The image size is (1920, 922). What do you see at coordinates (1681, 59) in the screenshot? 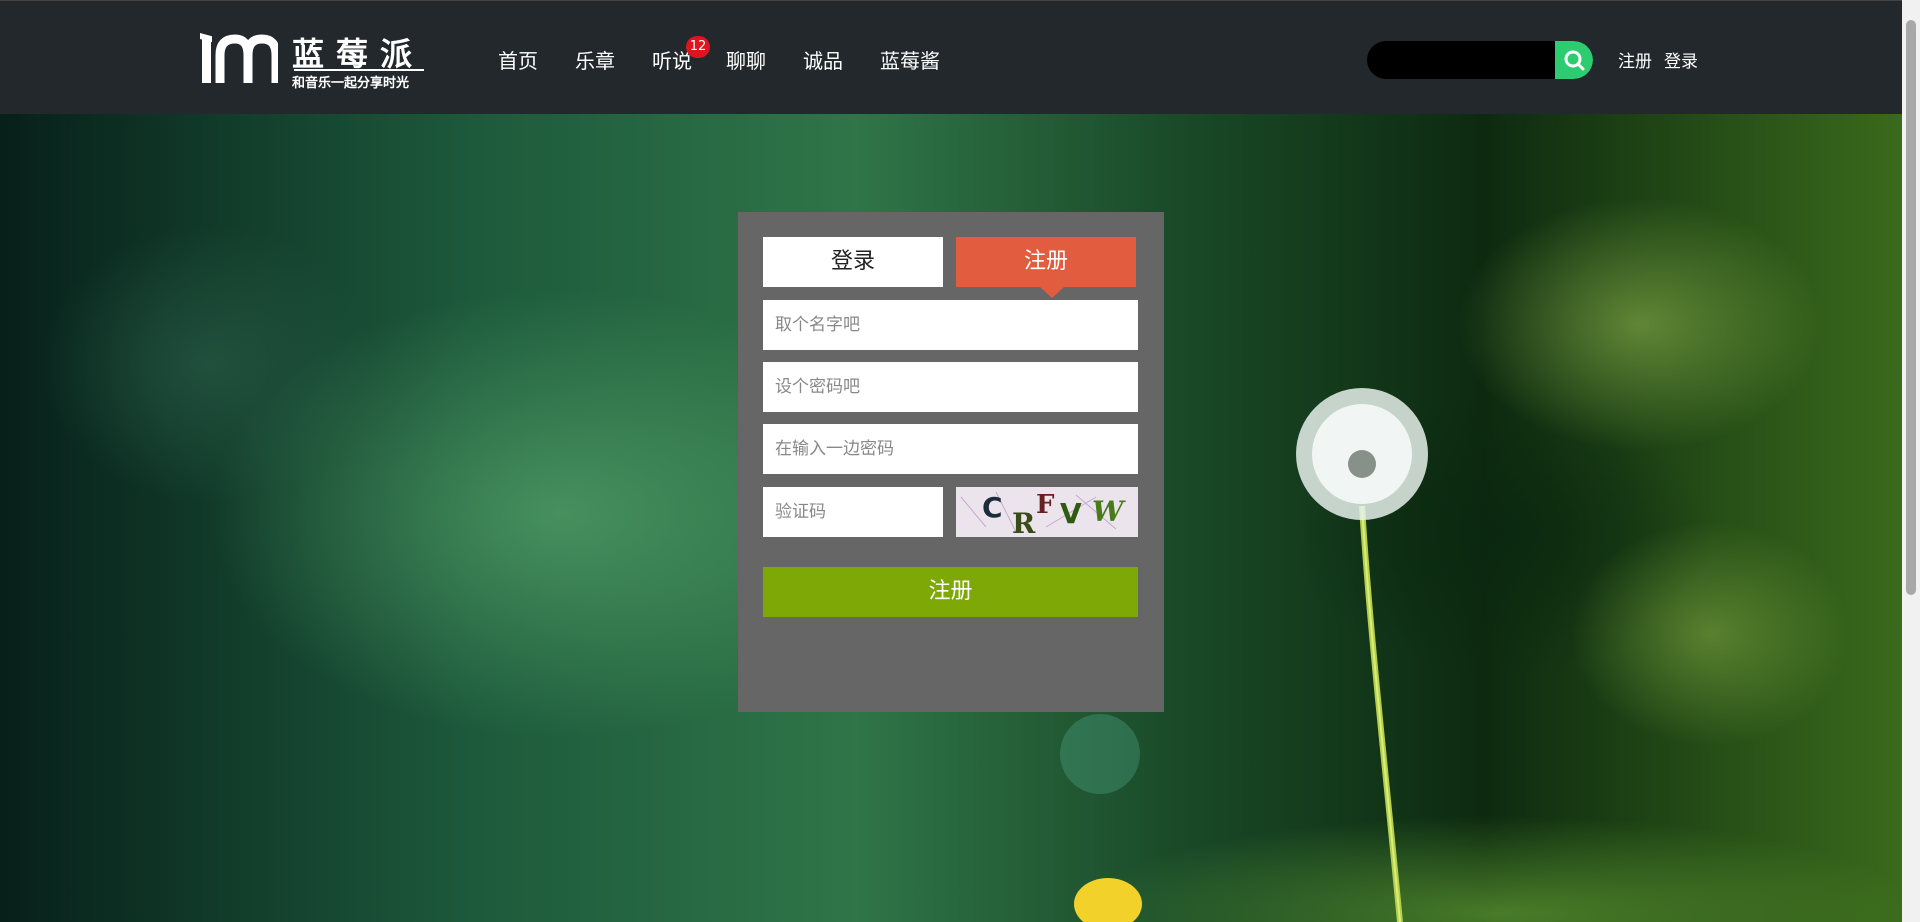
I see `login-link: 登录` at bounding box center [1681, 59].